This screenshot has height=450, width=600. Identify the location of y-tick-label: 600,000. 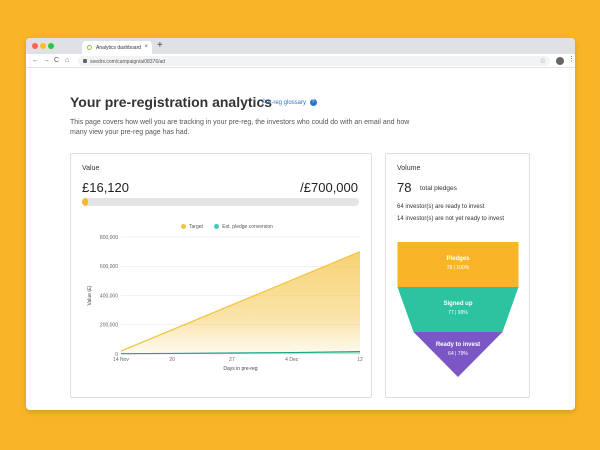
(109, 267).